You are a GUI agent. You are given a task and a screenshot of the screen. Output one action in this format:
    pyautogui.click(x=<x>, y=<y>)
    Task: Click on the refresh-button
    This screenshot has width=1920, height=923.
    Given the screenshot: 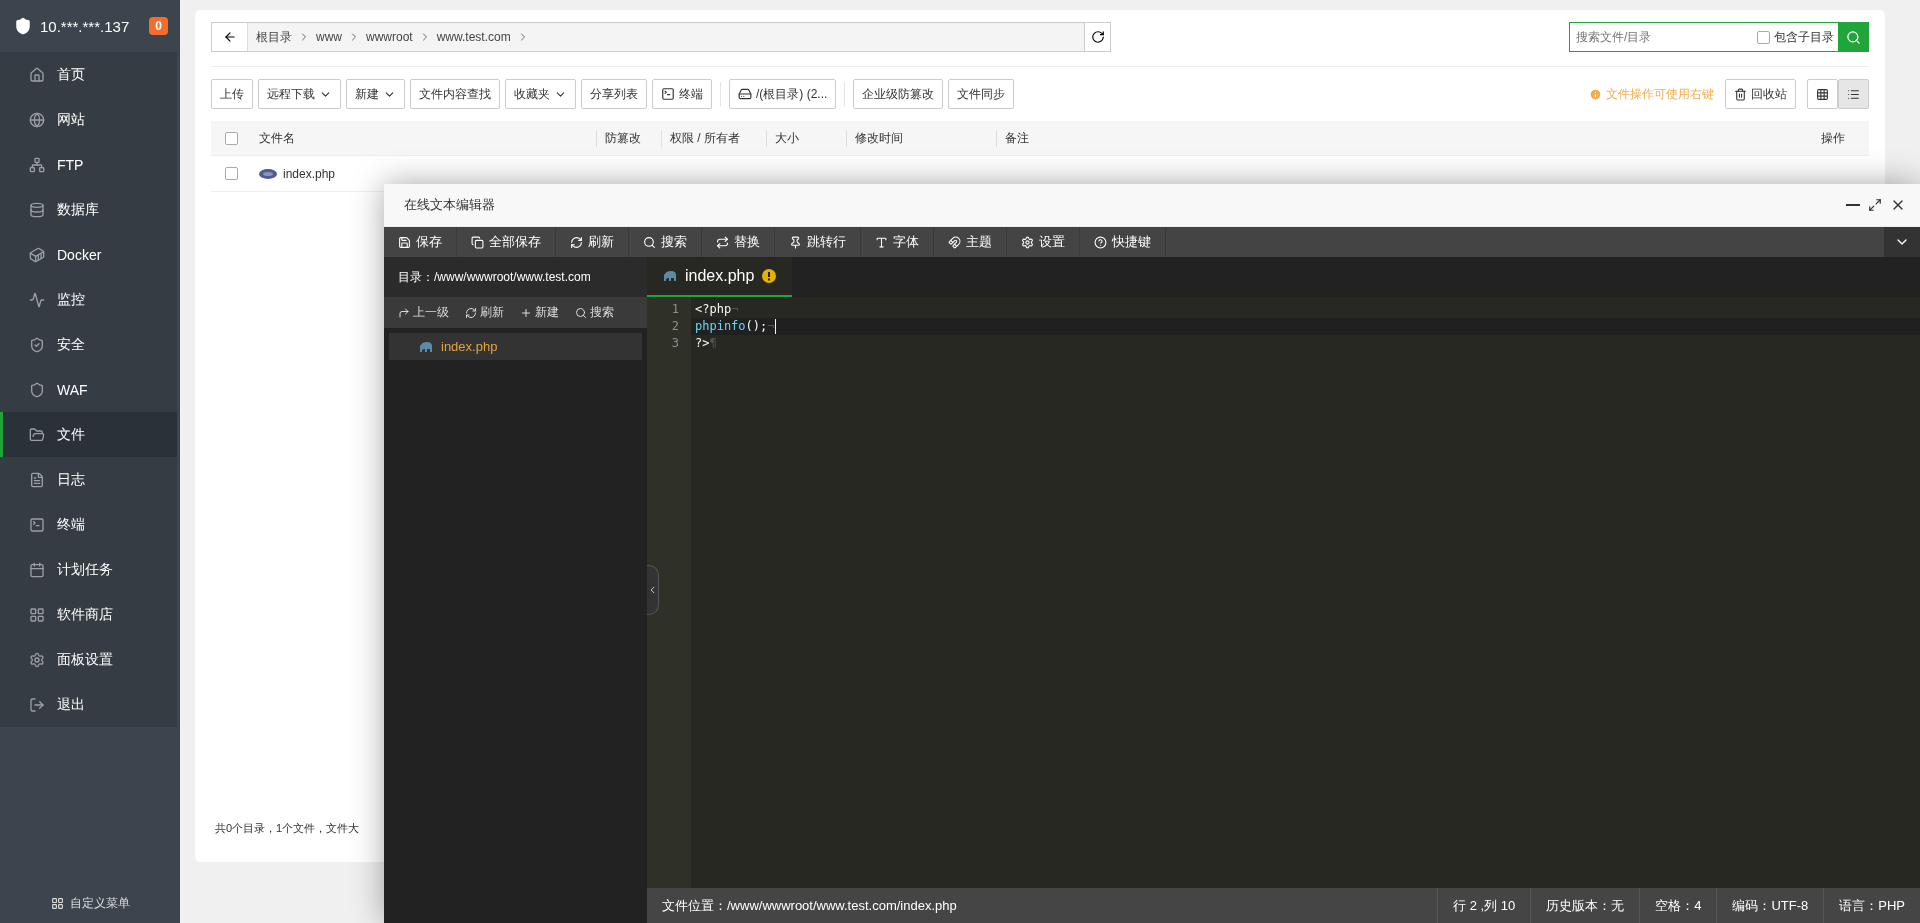 What is the action you would take?
    pyautogui.click(x=1097, y=37)
    